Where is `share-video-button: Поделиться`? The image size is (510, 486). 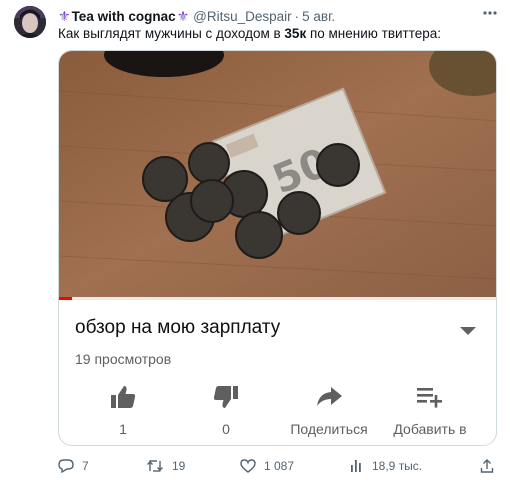
share-video-button: Поделиться is located at coordinates (329, 411).